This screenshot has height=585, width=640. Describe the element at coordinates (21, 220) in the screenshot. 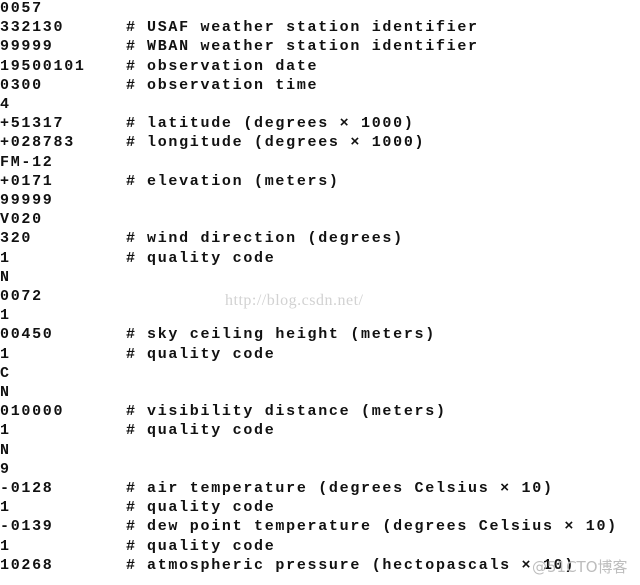

I see `field-value: V020` at that location.